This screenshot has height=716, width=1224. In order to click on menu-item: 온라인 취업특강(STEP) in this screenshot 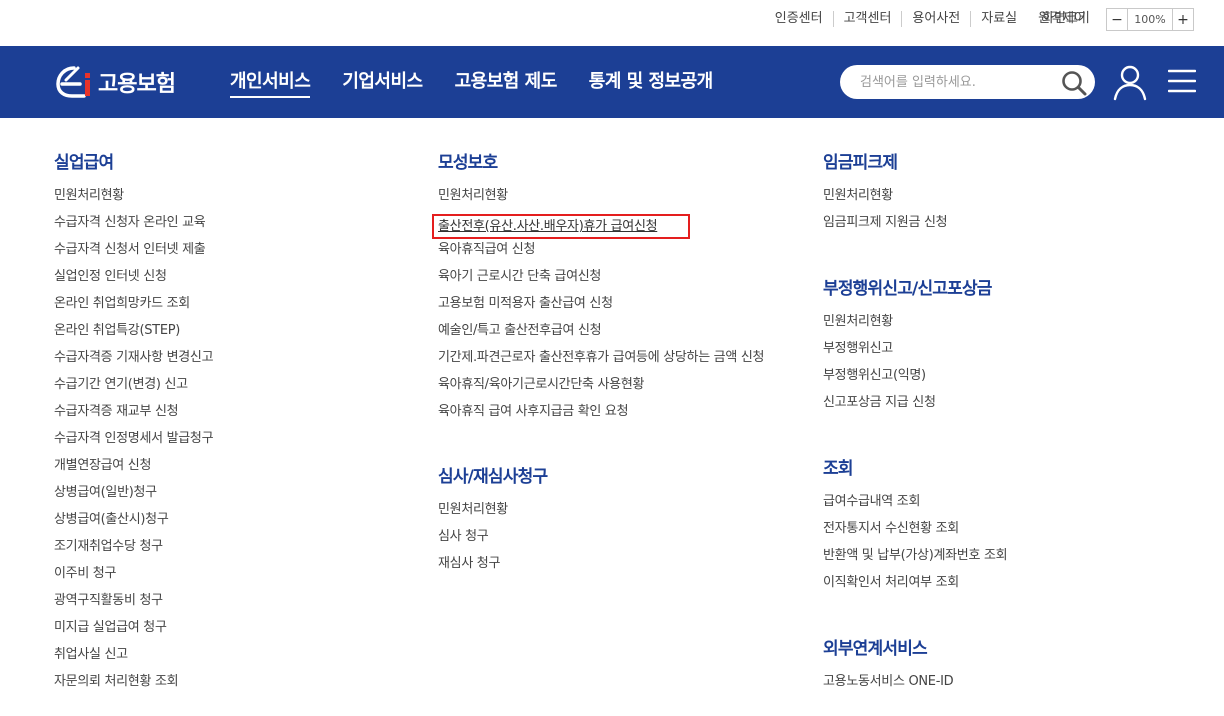, I will do `click(133, 336)`.